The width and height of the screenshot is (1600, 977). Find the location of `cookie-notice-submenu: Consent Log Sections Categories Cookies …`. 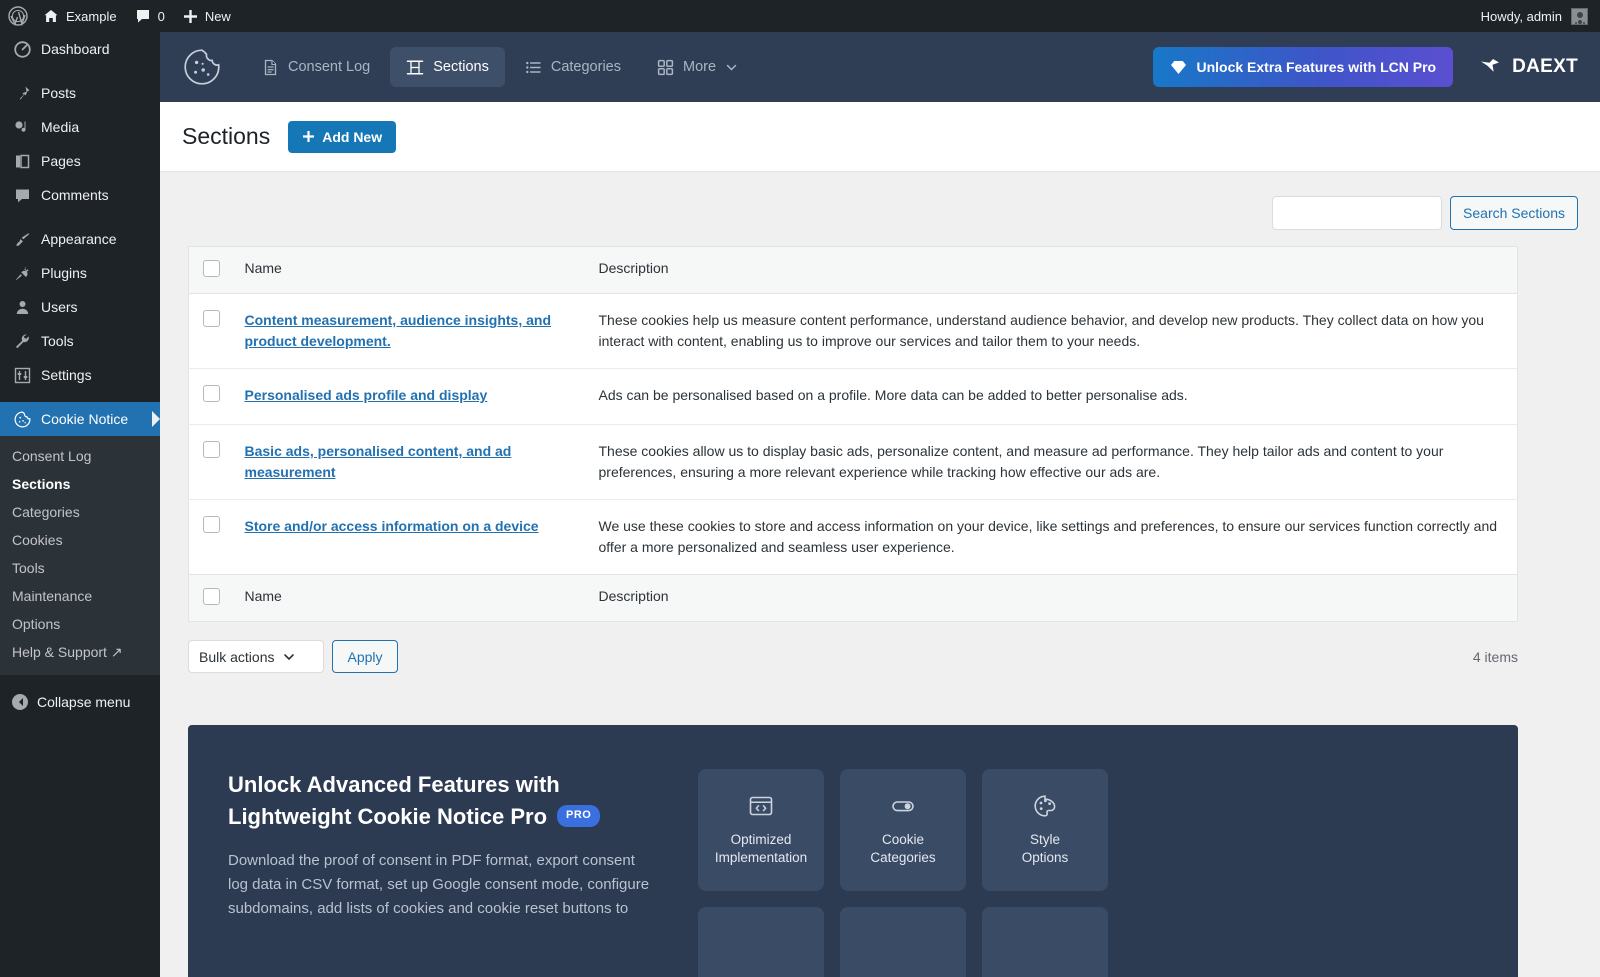

cookie-notice-submenu: Consent Log Sections Categories Cookies … is located at coordinates (80, 555).